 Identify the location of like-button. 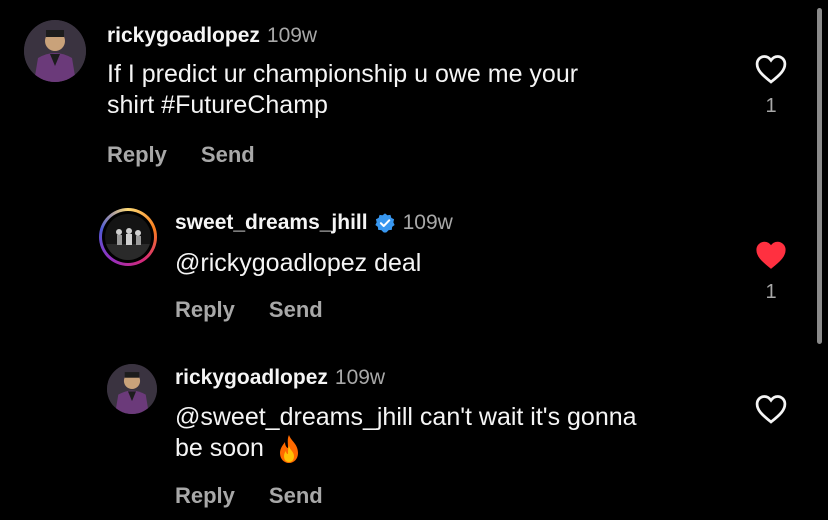
(771, 411).